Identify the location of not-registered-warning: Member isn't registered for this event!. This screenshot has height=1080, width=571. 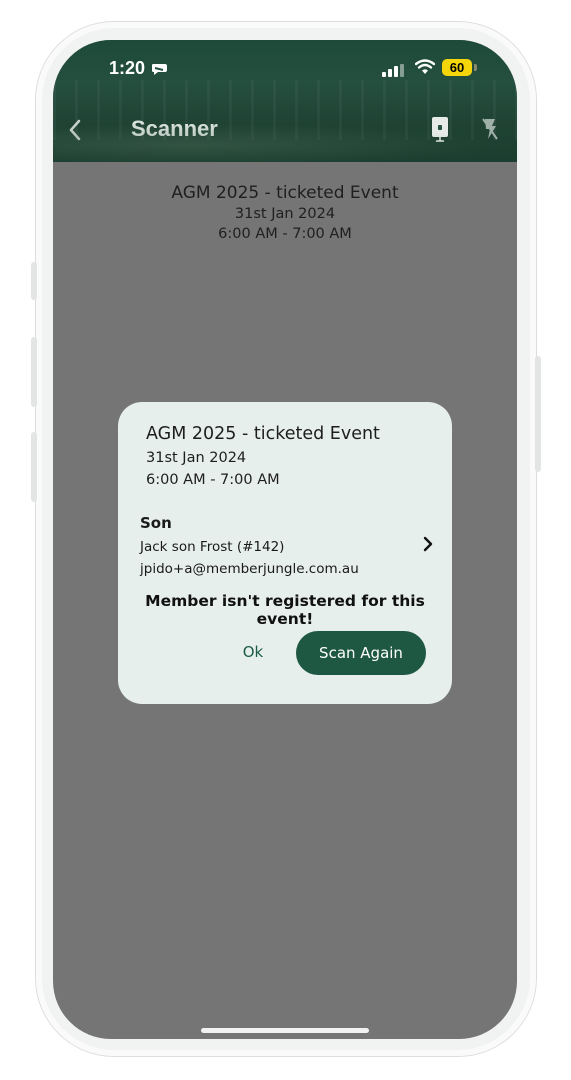
(285, 610).